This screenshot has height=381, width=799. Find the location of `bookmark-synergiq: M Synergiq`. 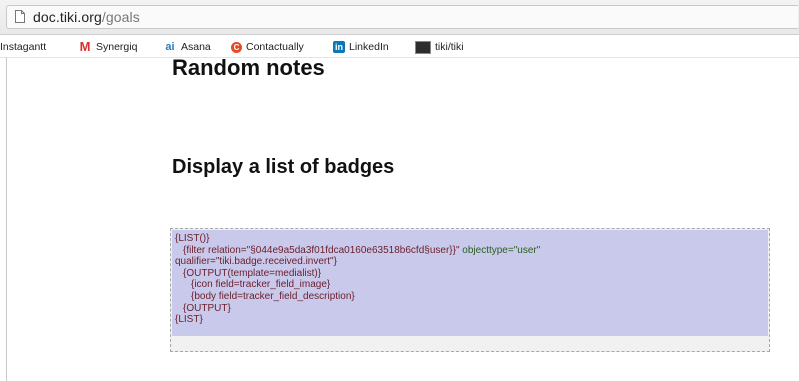

bookmark-synergiq: M Synergiq is located at coordinates (108, 46).